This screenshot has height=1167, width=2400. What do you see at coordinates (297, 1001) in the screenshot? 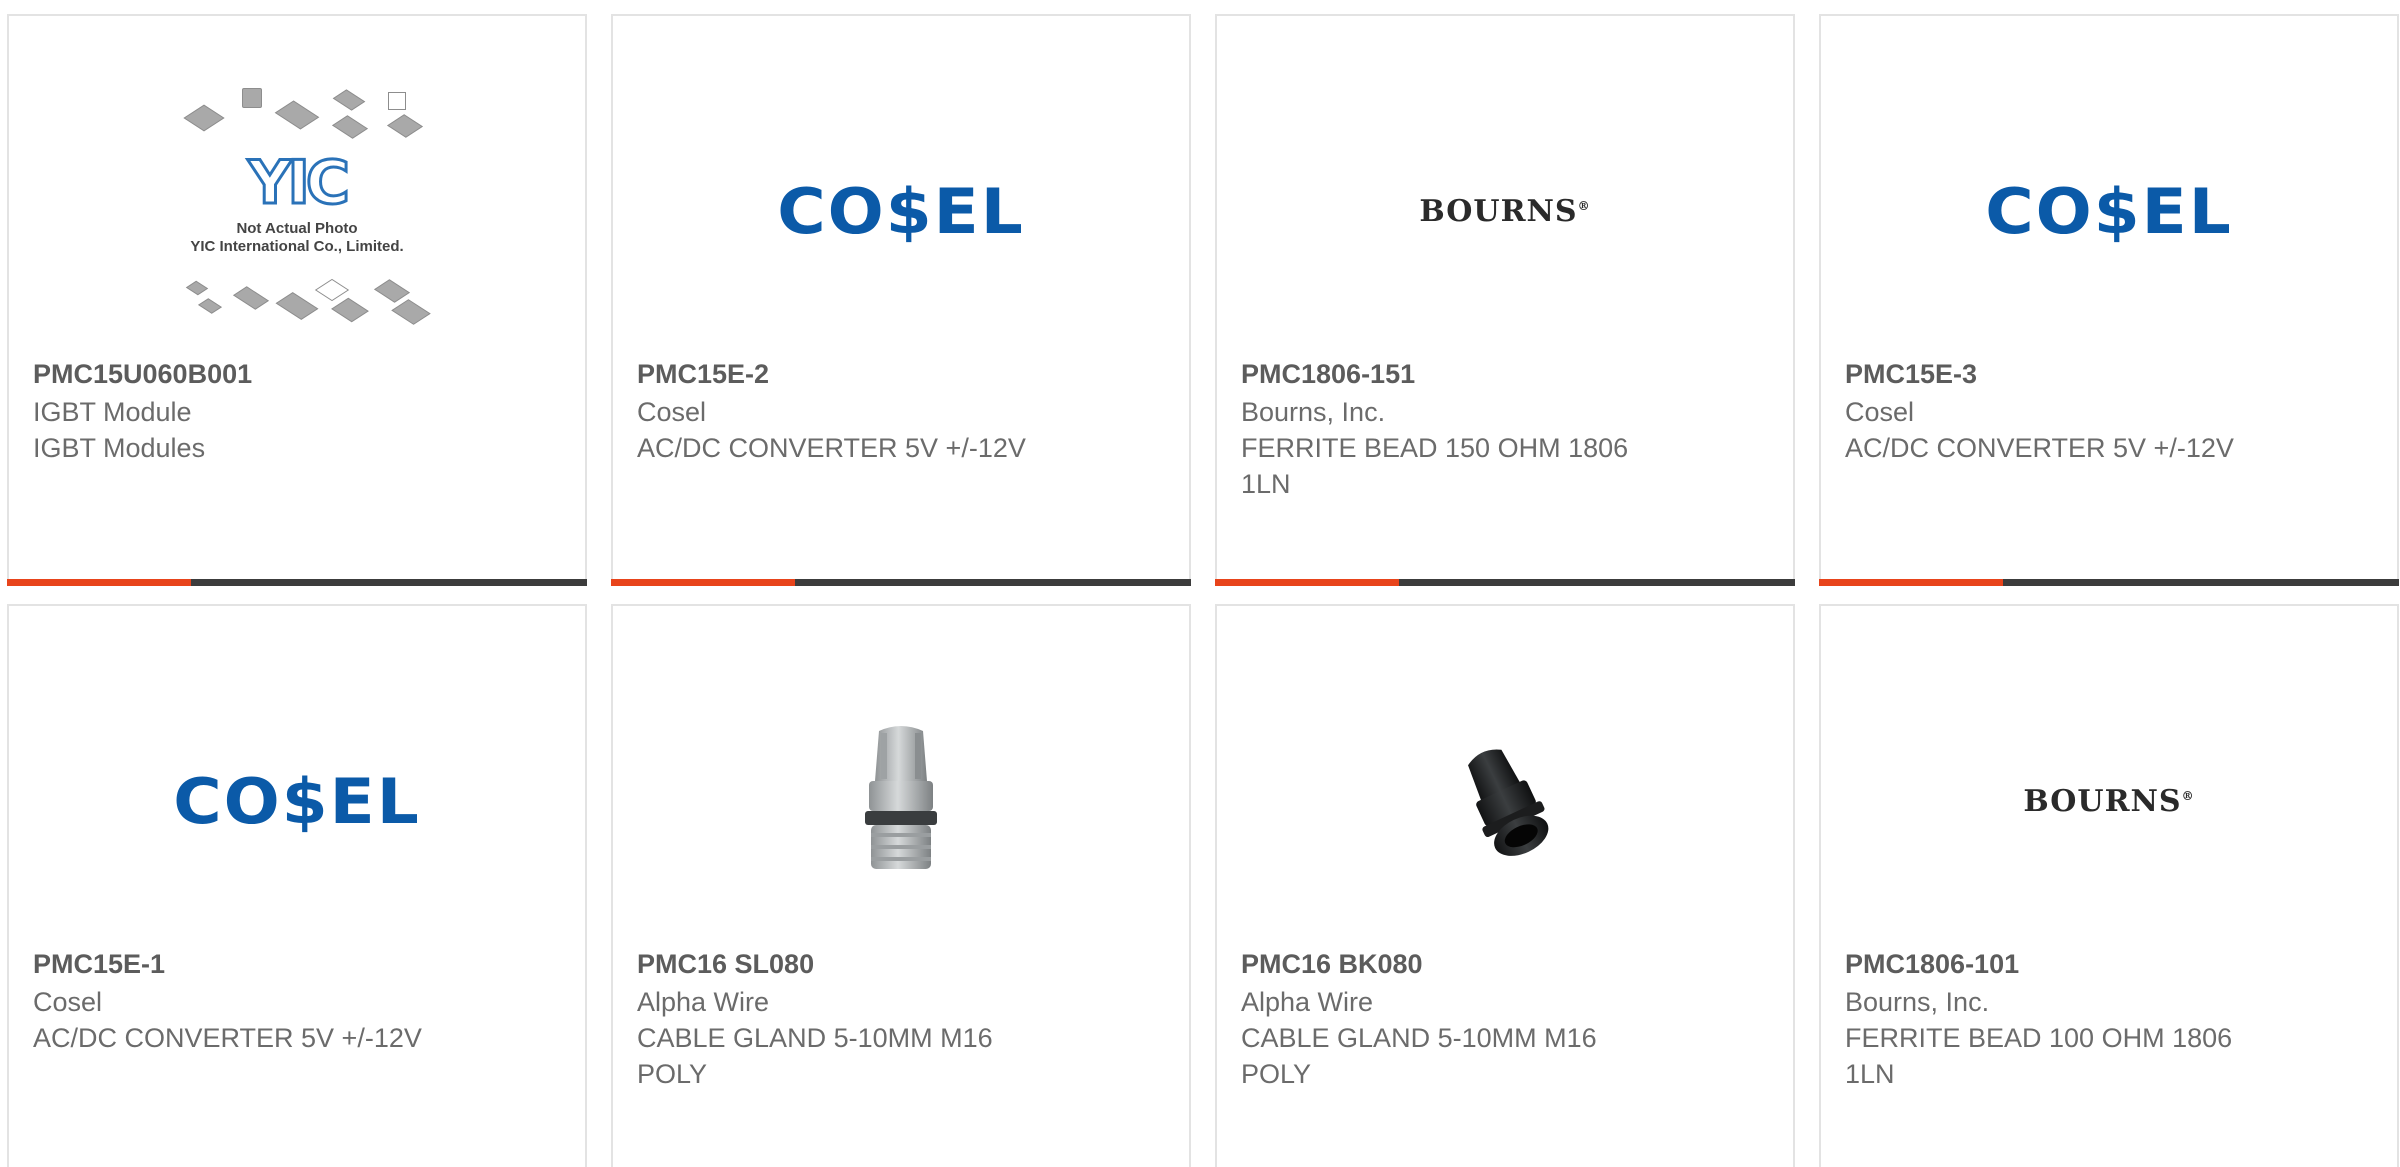
I see `product-info: PMC15E-1 Cosel AC/DC CONVERTER 5V +/-12V` at bounding box center [297, 1001].